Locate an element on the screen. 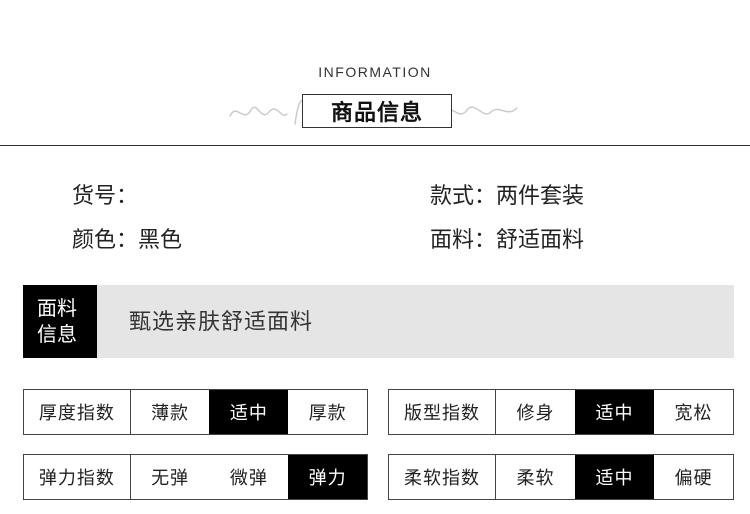 The width and height of the screenshot is (750, 514). scale-softness-option: 柔软 is located at coordinates (535, 478).